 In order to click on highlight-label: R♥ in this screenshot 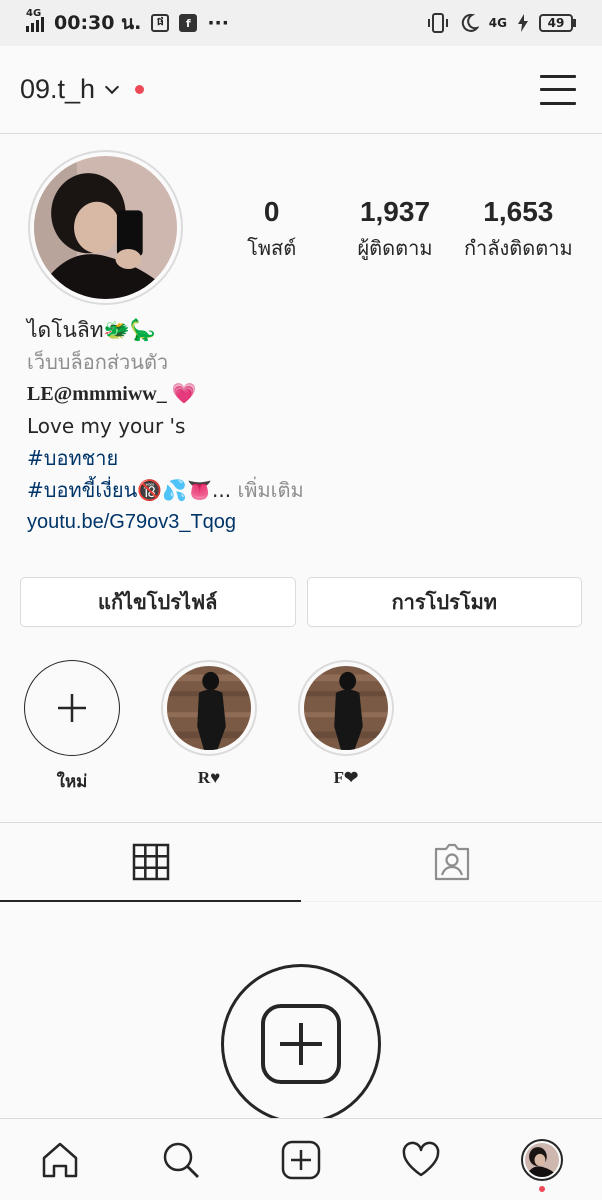, I will do `click(209, 777)`.